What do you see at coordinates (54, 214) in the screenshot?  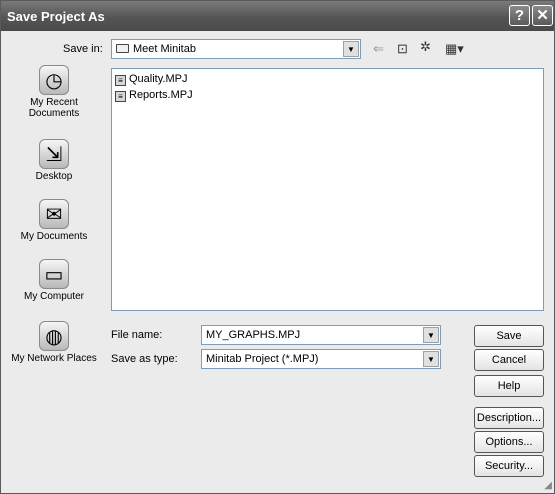 I see `my-documents-icon: ✉` at bounding box center [54, 214].